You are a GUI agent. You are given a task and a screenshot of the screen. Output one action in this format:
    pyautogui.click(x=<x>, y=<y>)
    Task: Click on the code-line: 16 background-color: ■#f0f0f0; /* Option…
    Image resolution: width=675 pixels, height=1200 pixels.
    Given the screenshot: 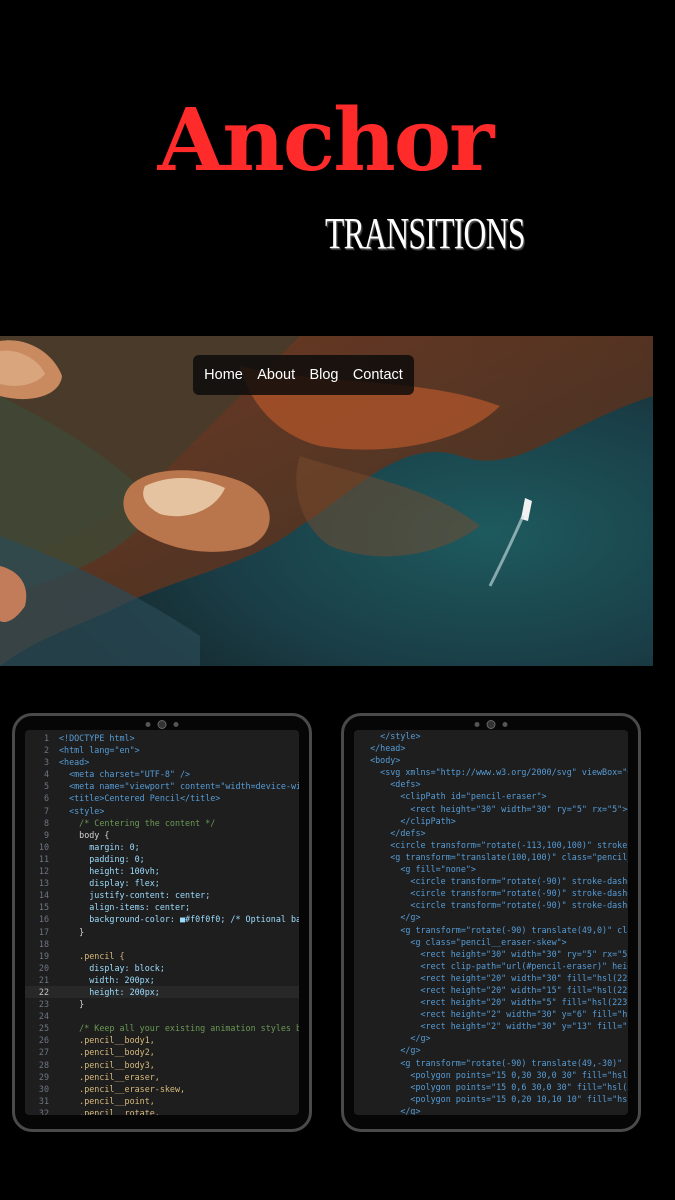 What is the action you would take?
    pyautogui.click(x=162, y=919)
    